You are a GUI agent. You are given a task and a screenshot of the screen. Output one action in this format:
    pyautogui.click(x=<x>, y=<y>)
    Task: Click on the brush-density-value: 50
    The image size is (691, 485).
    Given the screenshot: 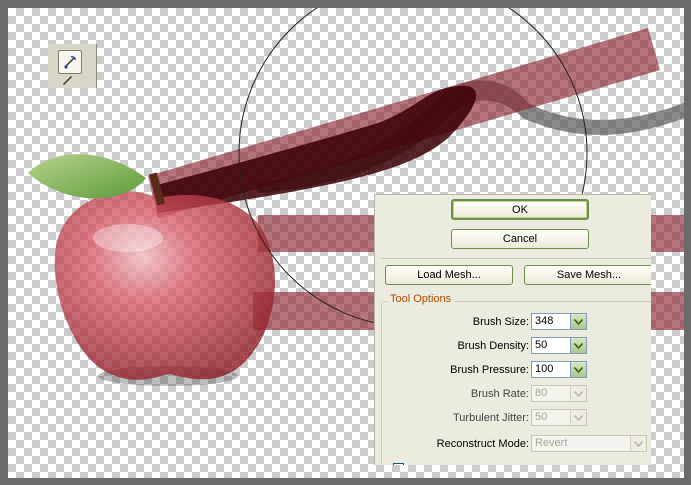 What is the action you would take?
    pyautogui.click(x=541, y=345)
    